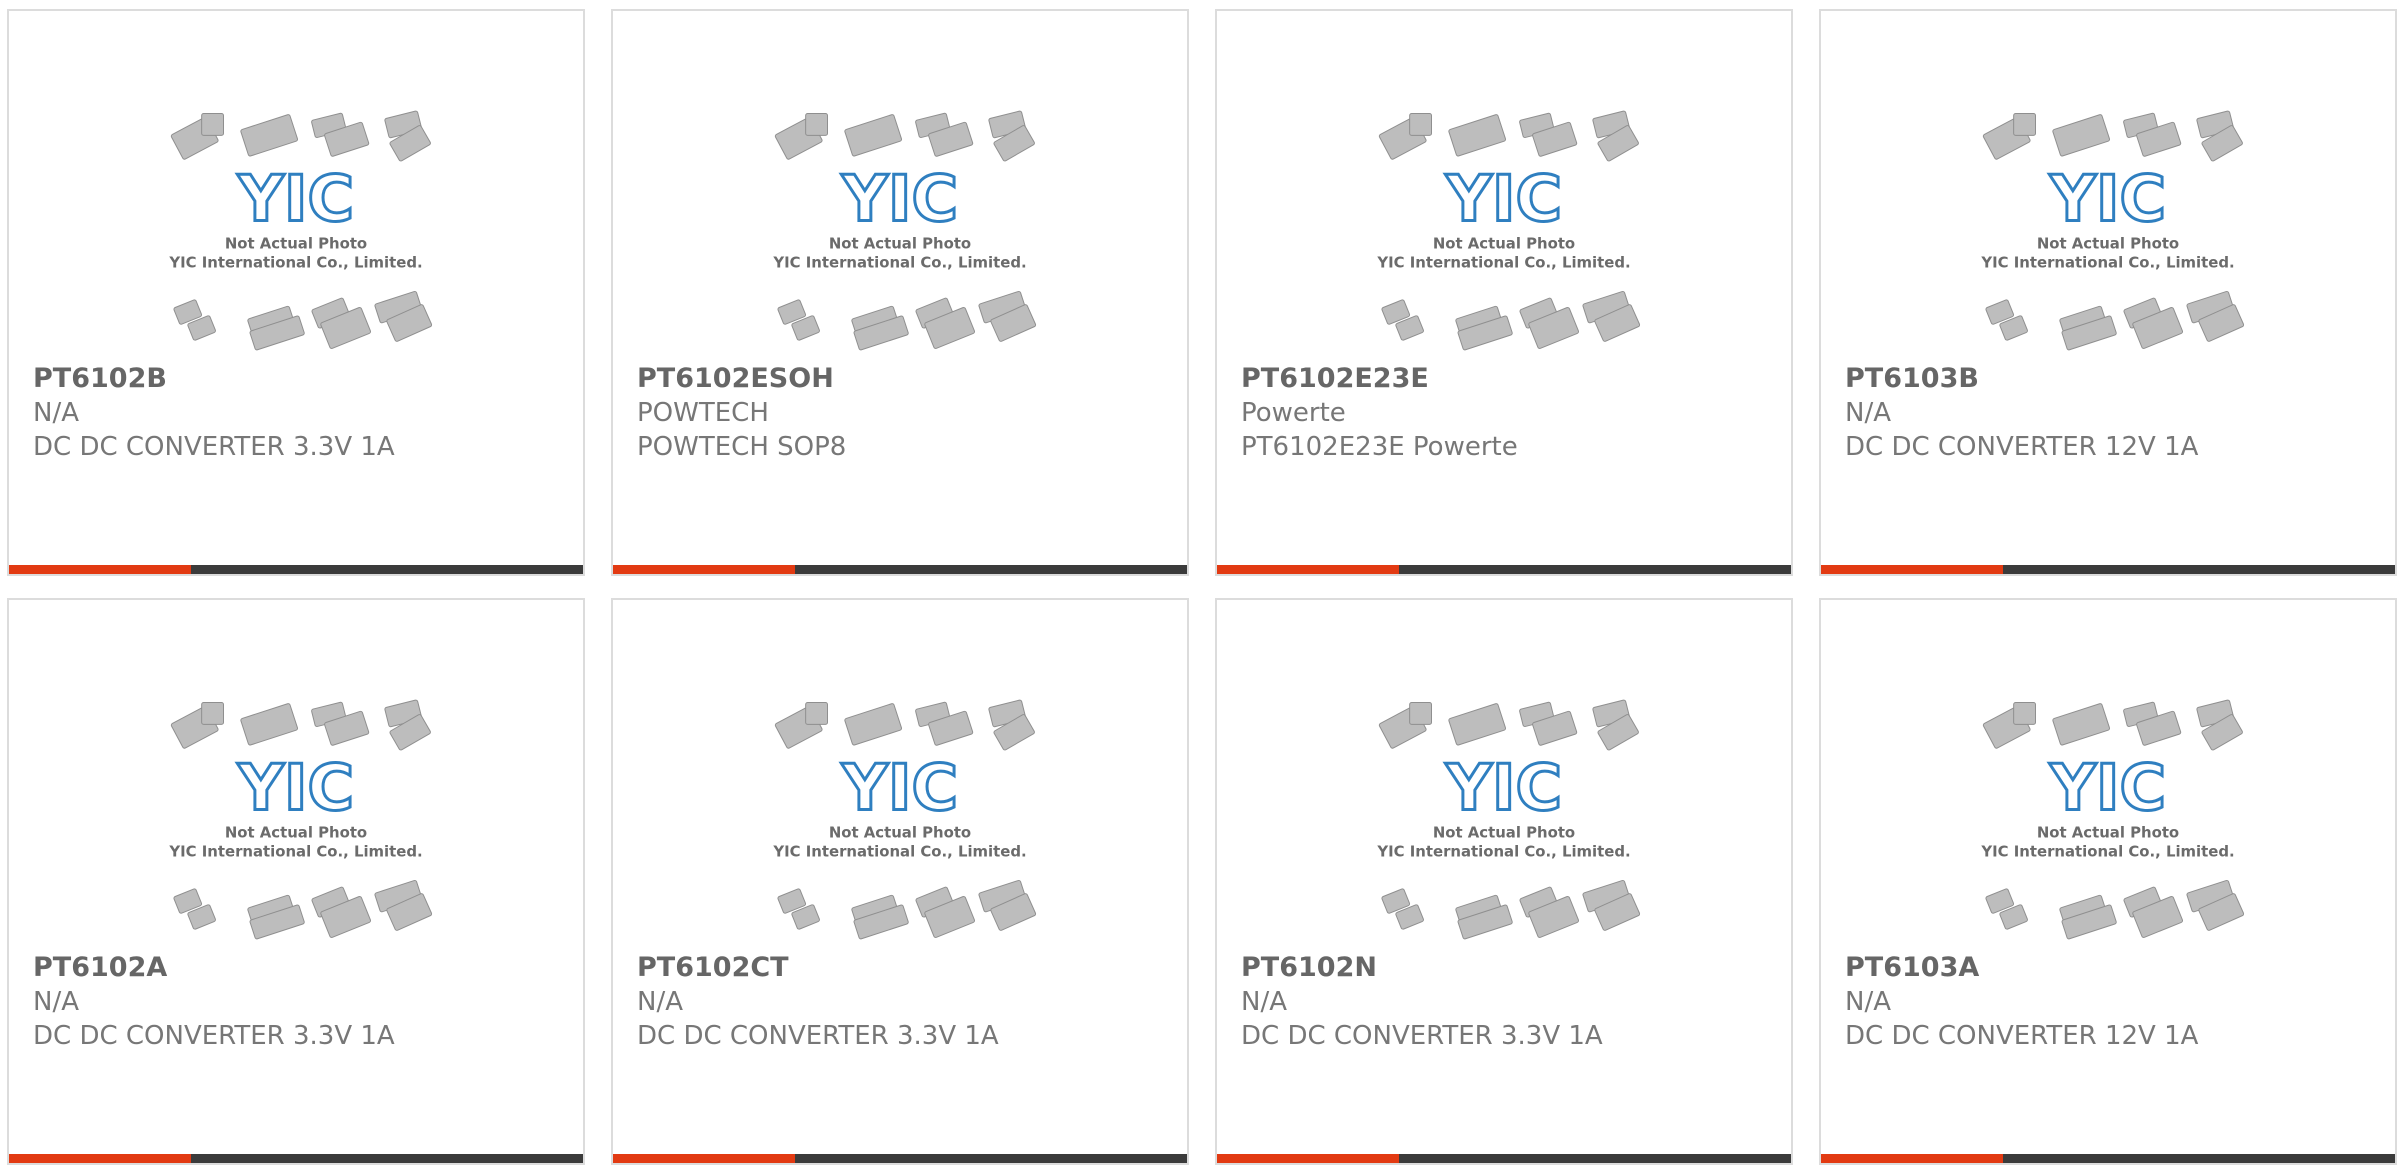  I want to click on product-info: PT6102ESOH POWTECH POWTECH SOP8, so click(904, 412).